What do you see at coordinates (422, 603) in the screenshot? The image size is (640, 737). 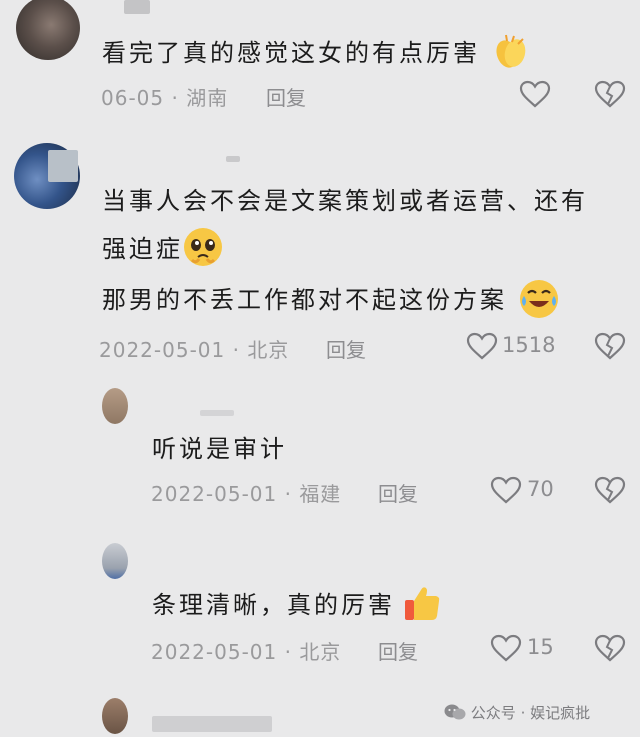 I see `thumbs-up-icon` at bounding box center [422, 603].